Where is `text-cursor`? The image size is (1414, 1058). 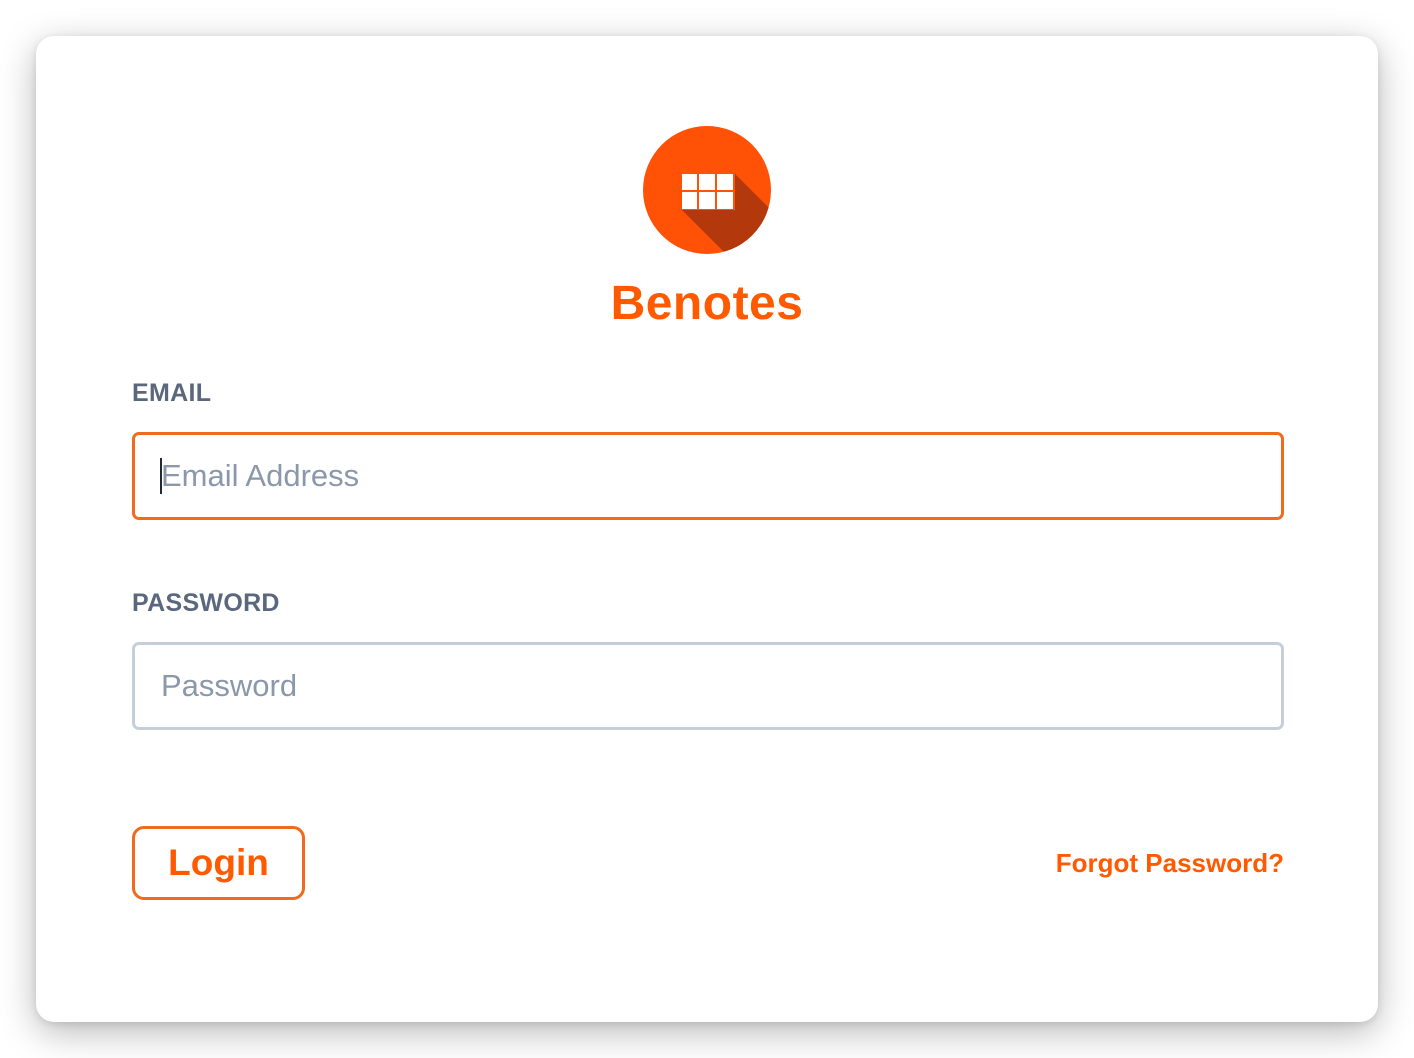
text-cursor is located at coordinates (161, 476).